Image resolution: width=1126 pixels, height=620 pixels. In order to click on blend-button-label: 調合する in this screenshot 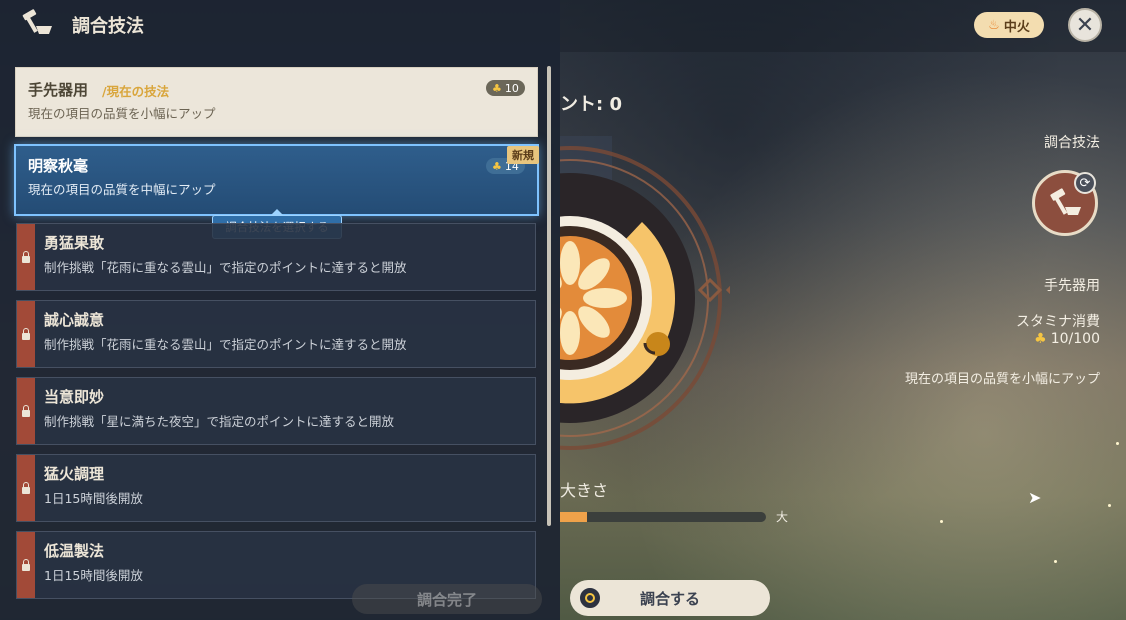, I will do `click(669, 598)`.